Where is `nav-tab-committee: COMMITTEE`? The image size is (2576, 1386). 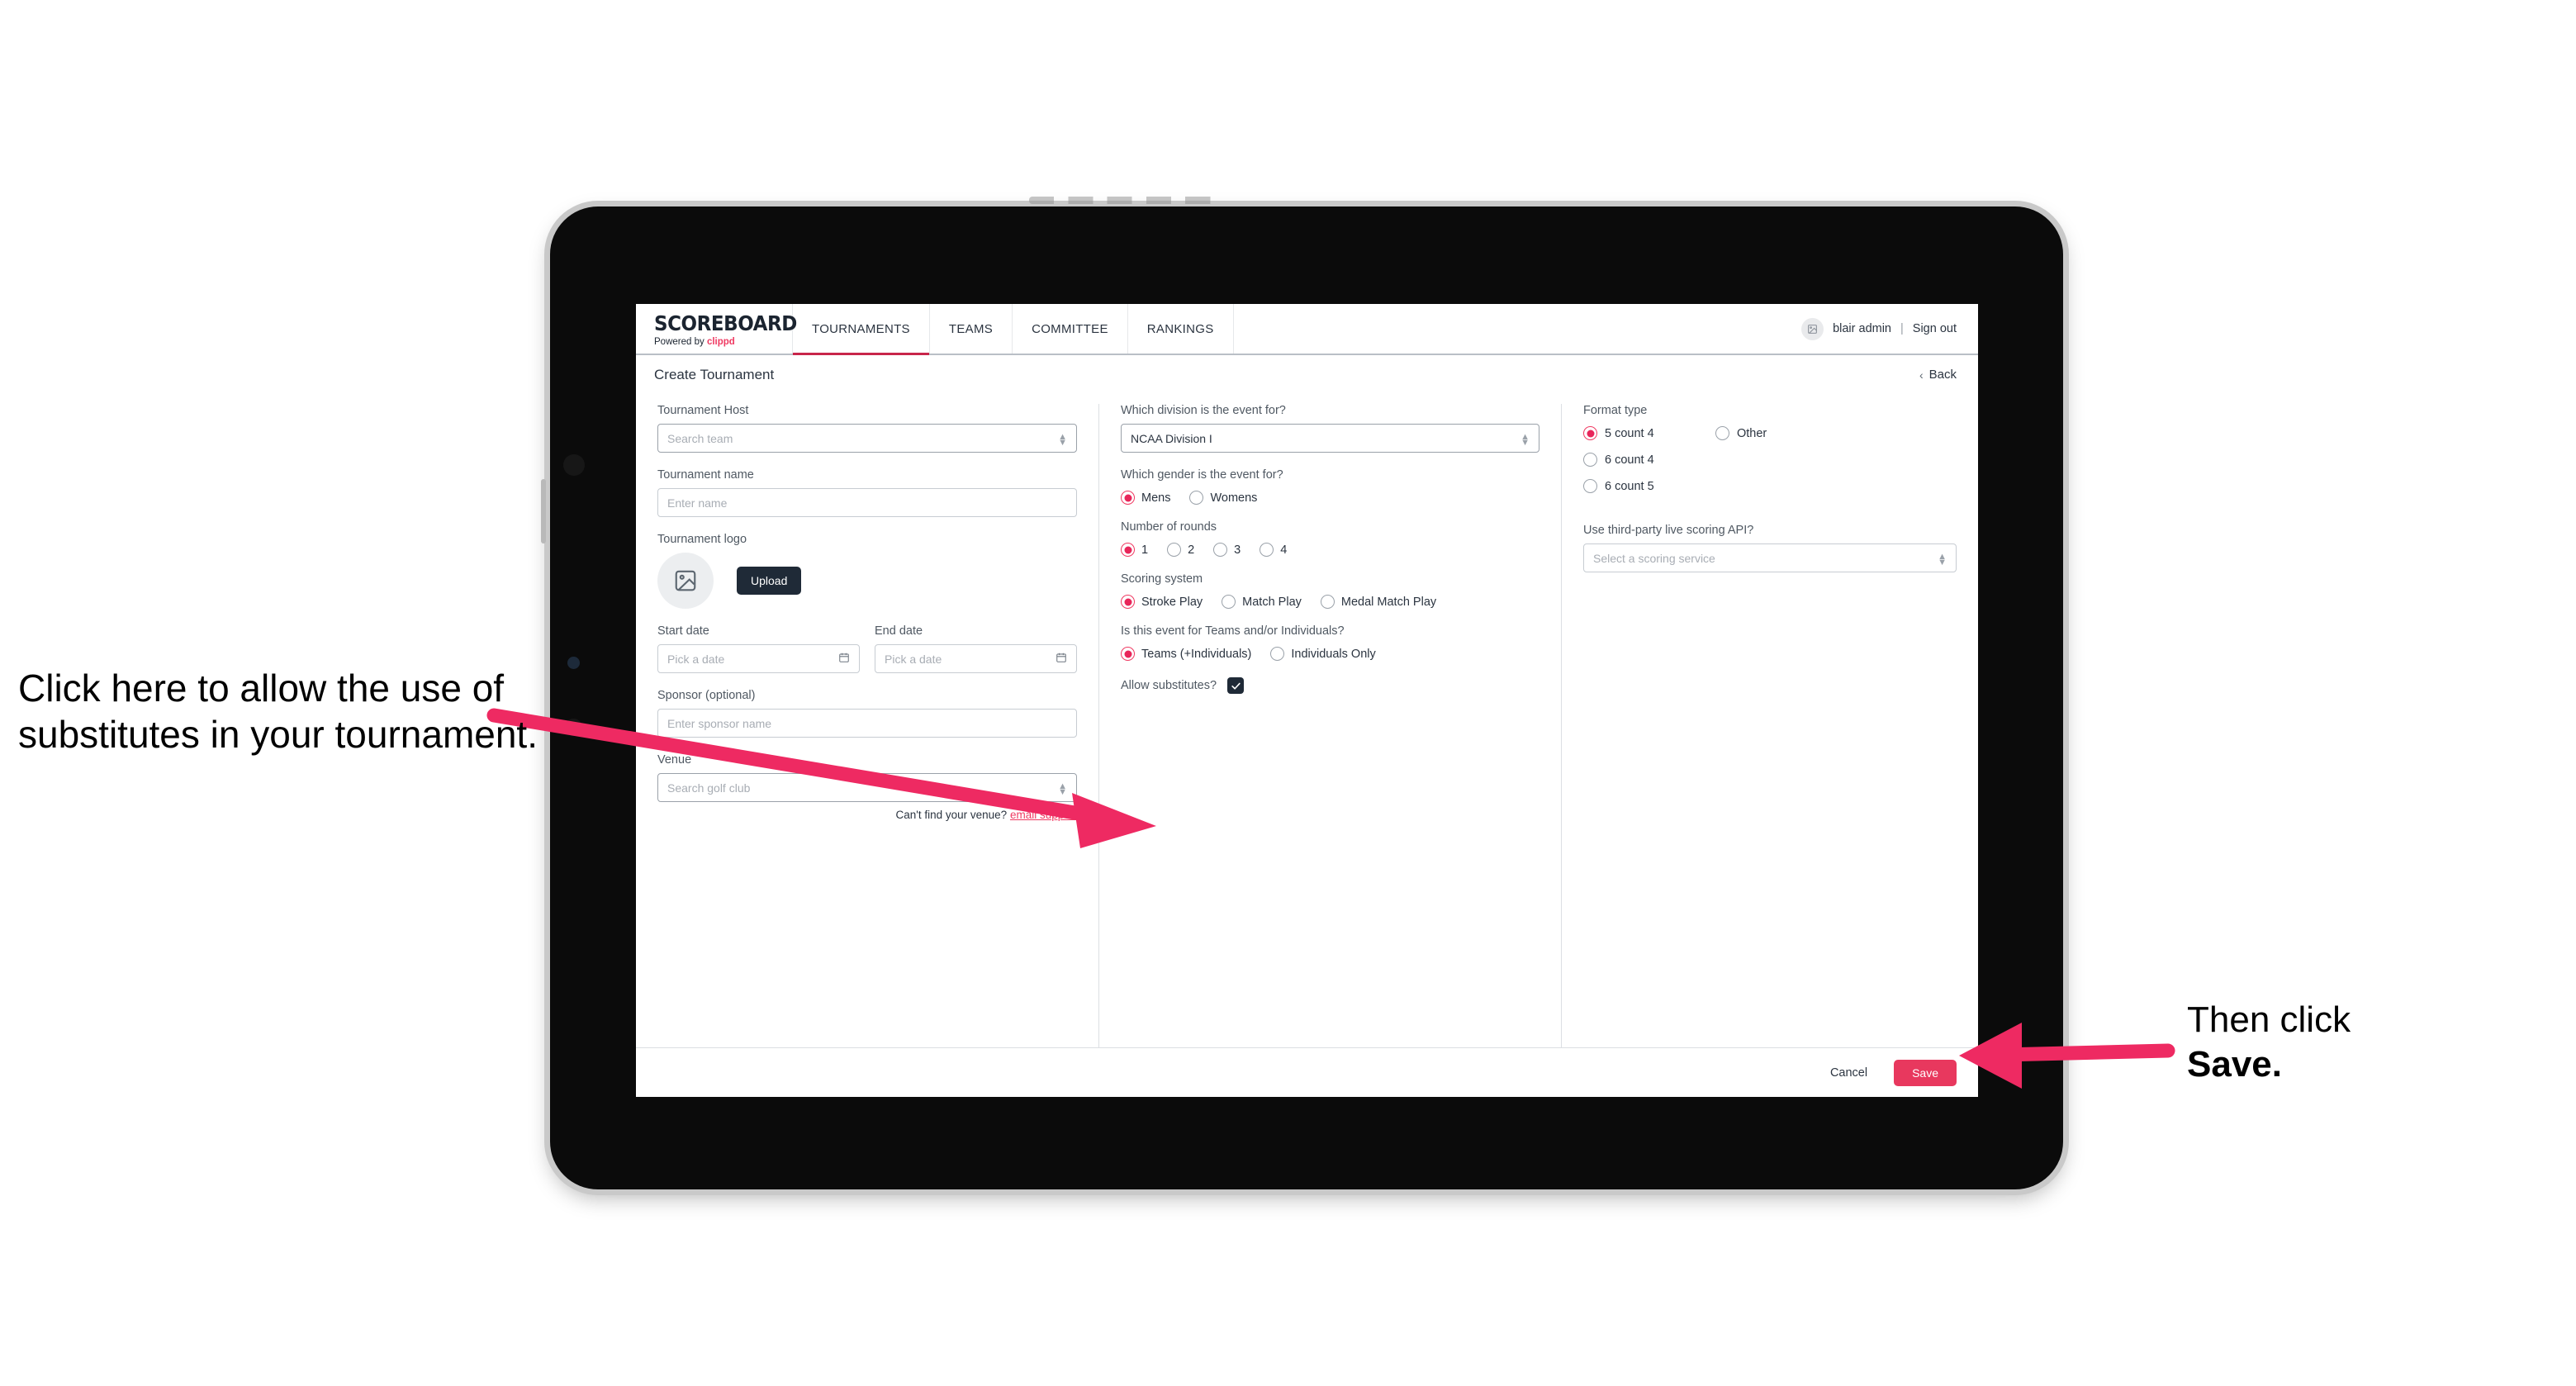 nav-tab-committee: COMMITTEE is located at coordinates (1070, 329).